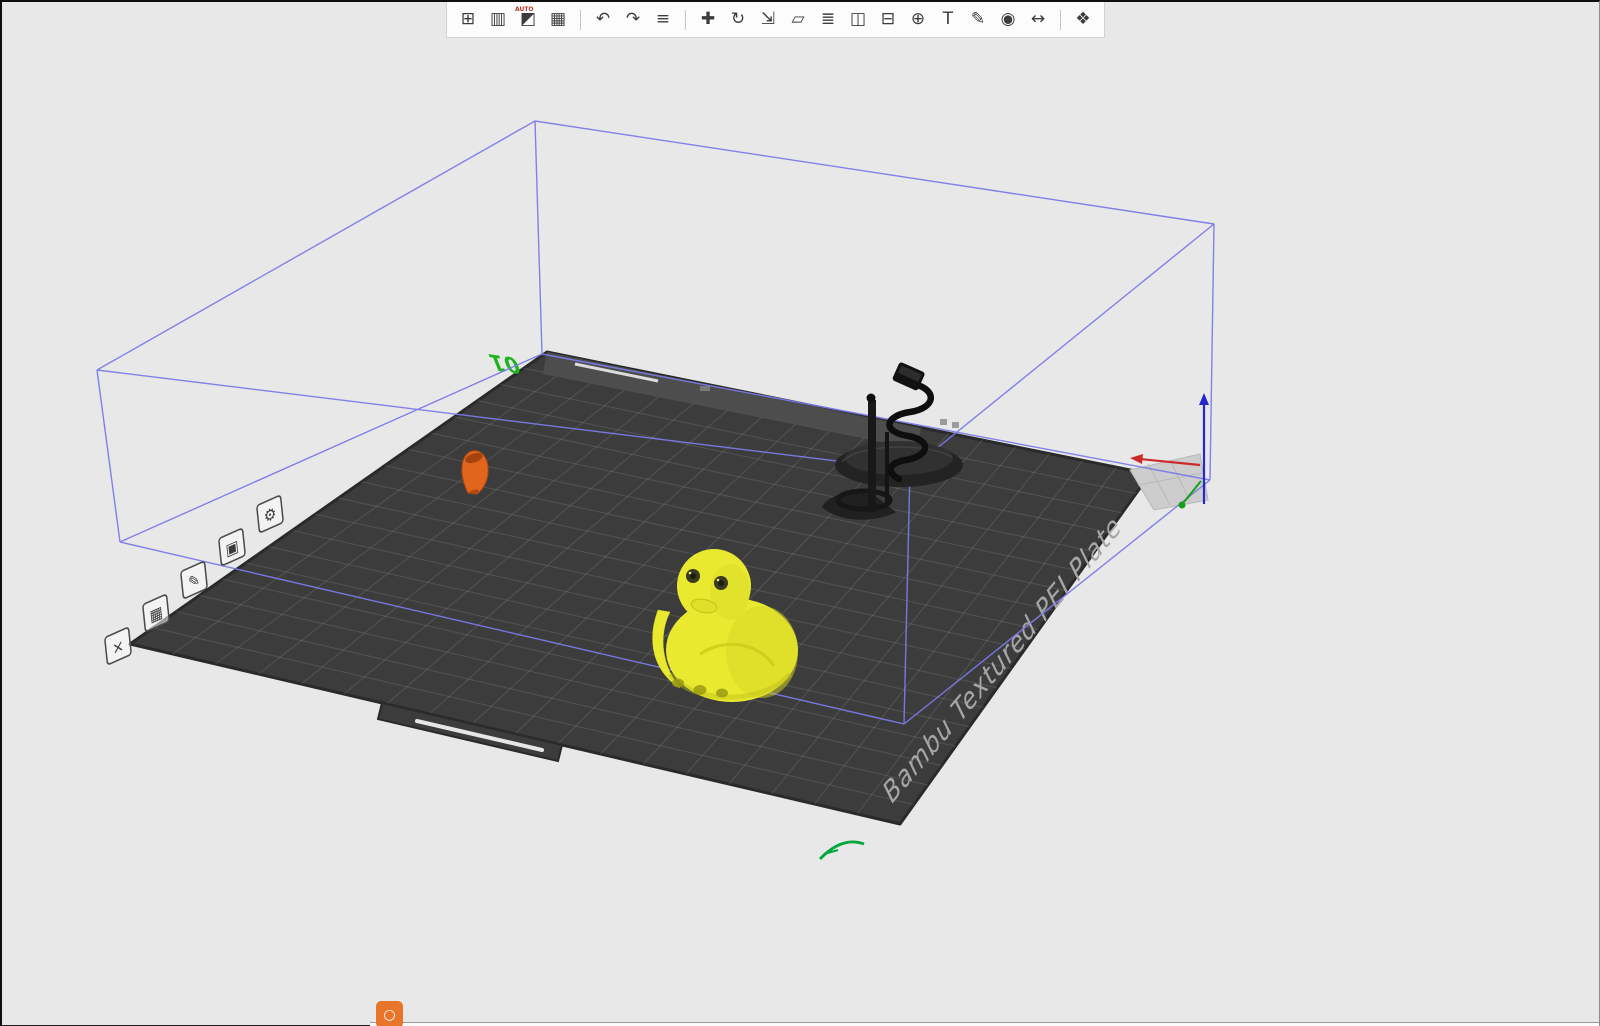 This screenshot has height=1026, width=1600. I want to click on plate-lock-plate-icon: ▣, so click(232, 547).